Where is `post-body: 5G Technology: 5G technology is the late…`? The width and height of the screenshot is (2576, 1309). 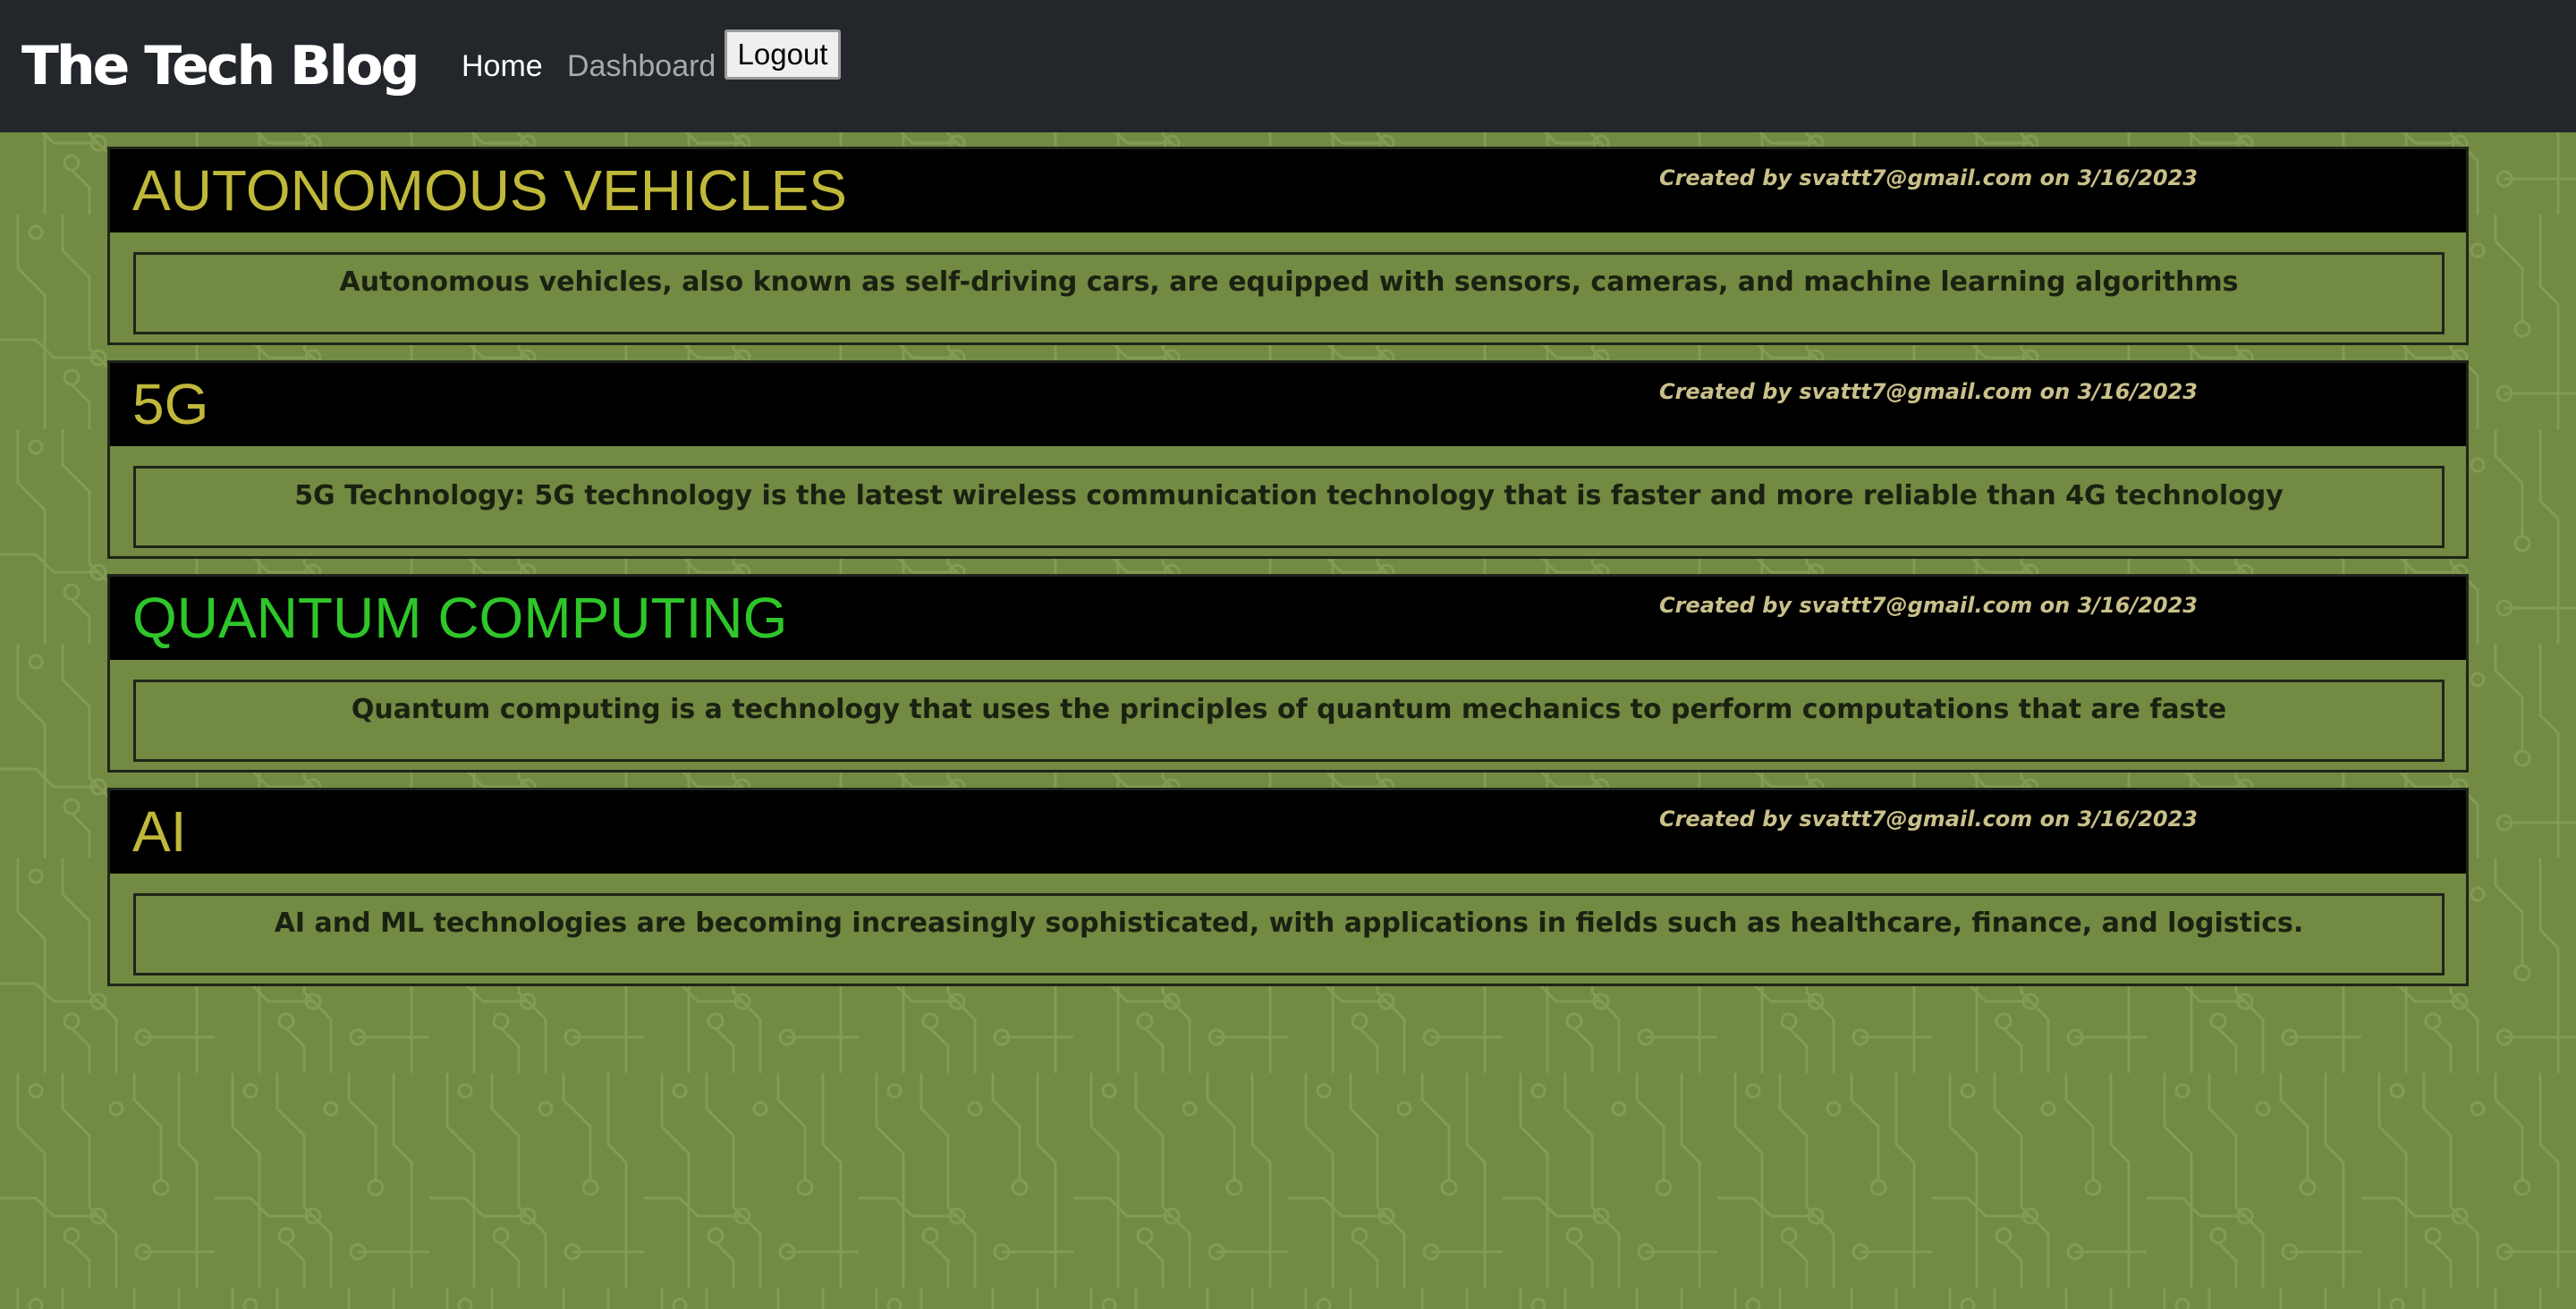 post-body: 5G Technology: 5G technology is the late… is located at coordinates (1289, 507).